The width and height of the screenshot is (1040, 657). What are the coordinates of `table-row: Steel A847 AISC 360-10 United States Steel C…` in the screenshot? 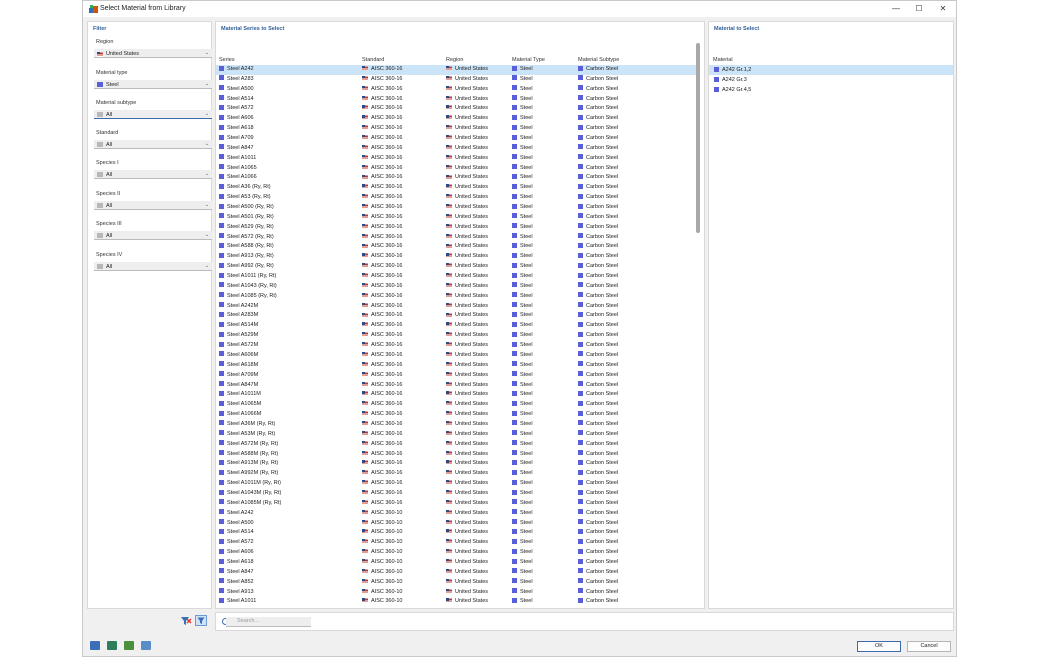 It's located at (458, 573).